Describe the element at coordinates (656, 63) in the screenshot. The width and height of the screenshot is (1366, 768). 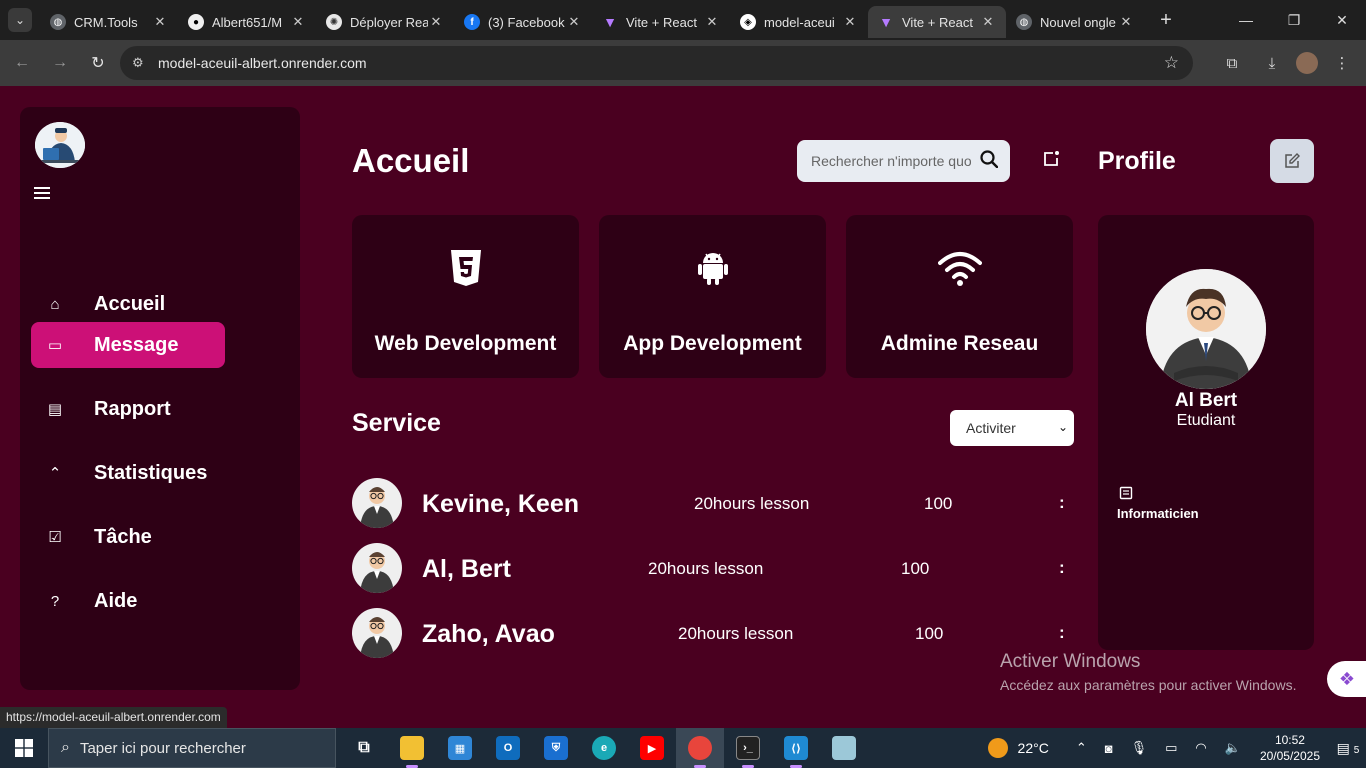
I see `address-bar: ⚙ model-aceuil-albert.onrender.com ☆` at that location.